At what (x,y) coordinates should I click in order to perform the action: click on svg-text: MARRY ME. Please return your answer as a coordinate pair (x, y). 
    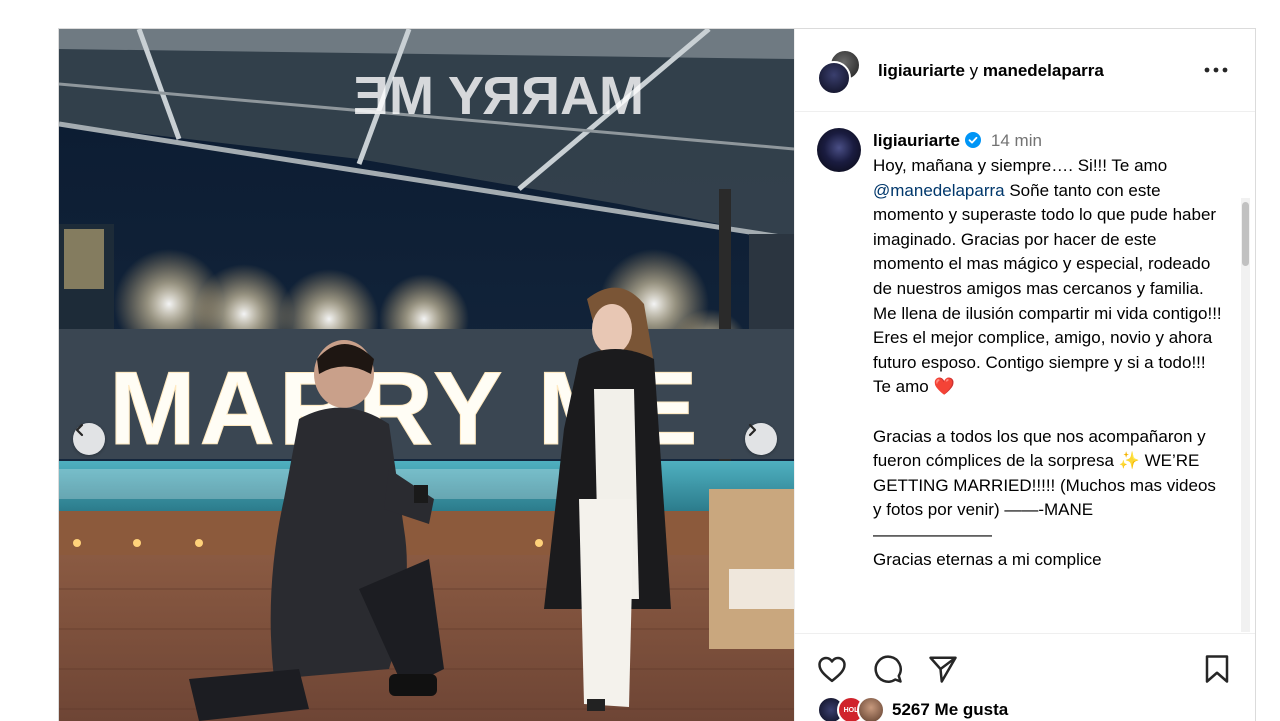
    Looking at the image, I should click on (498, 96).